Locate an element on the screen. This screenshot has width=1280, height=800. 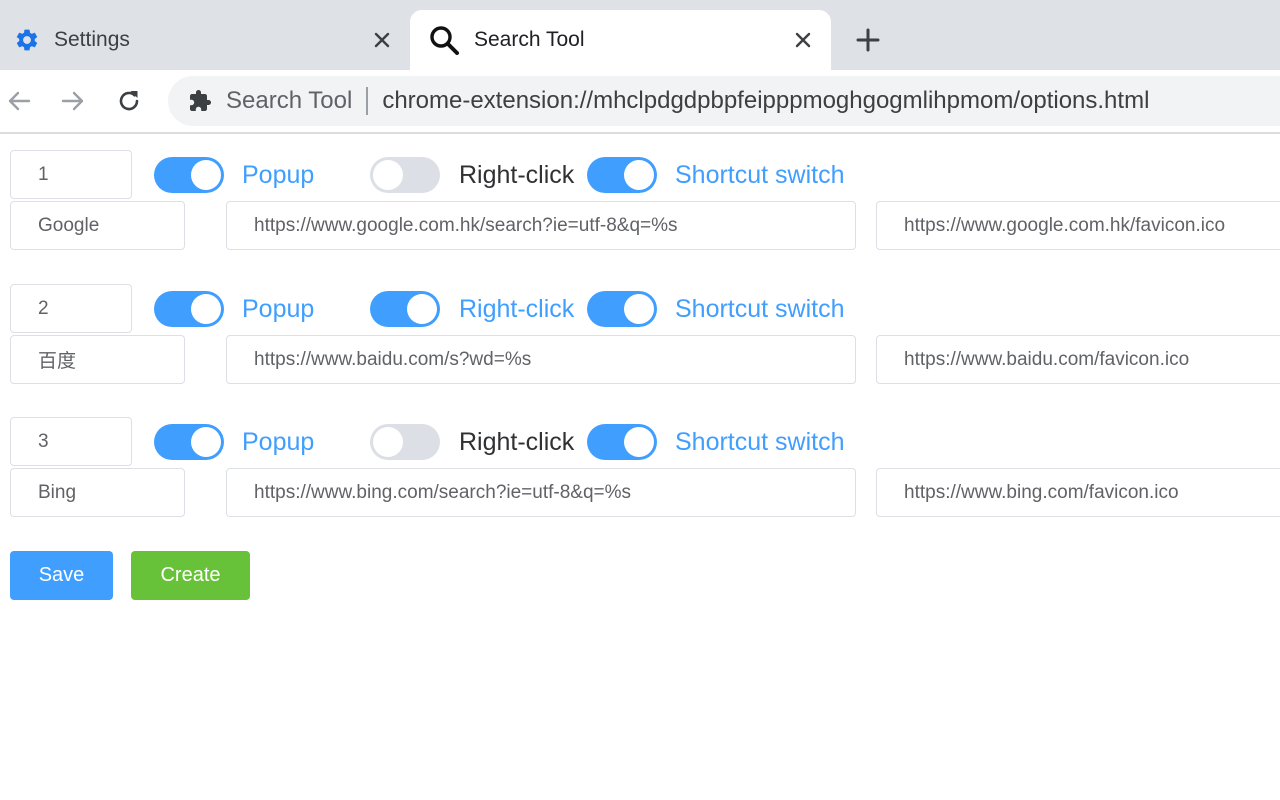
name-input: Google is located at coordinates (97, 225).